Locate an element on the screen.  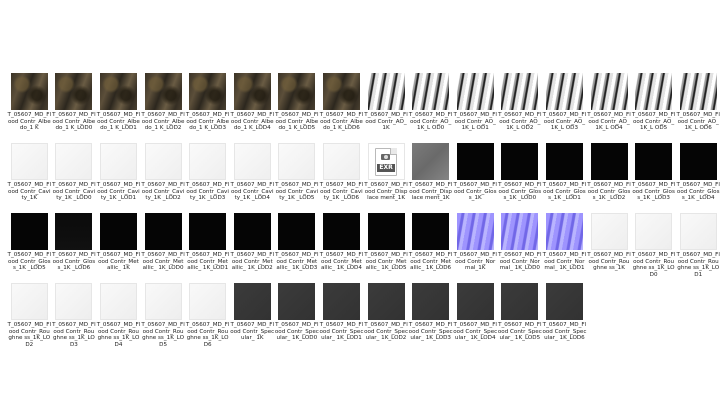
file-name: T_05607_MD_Fl ood Contr_Albedo_1 K_LOD0 is located at coordinates (74, 122).